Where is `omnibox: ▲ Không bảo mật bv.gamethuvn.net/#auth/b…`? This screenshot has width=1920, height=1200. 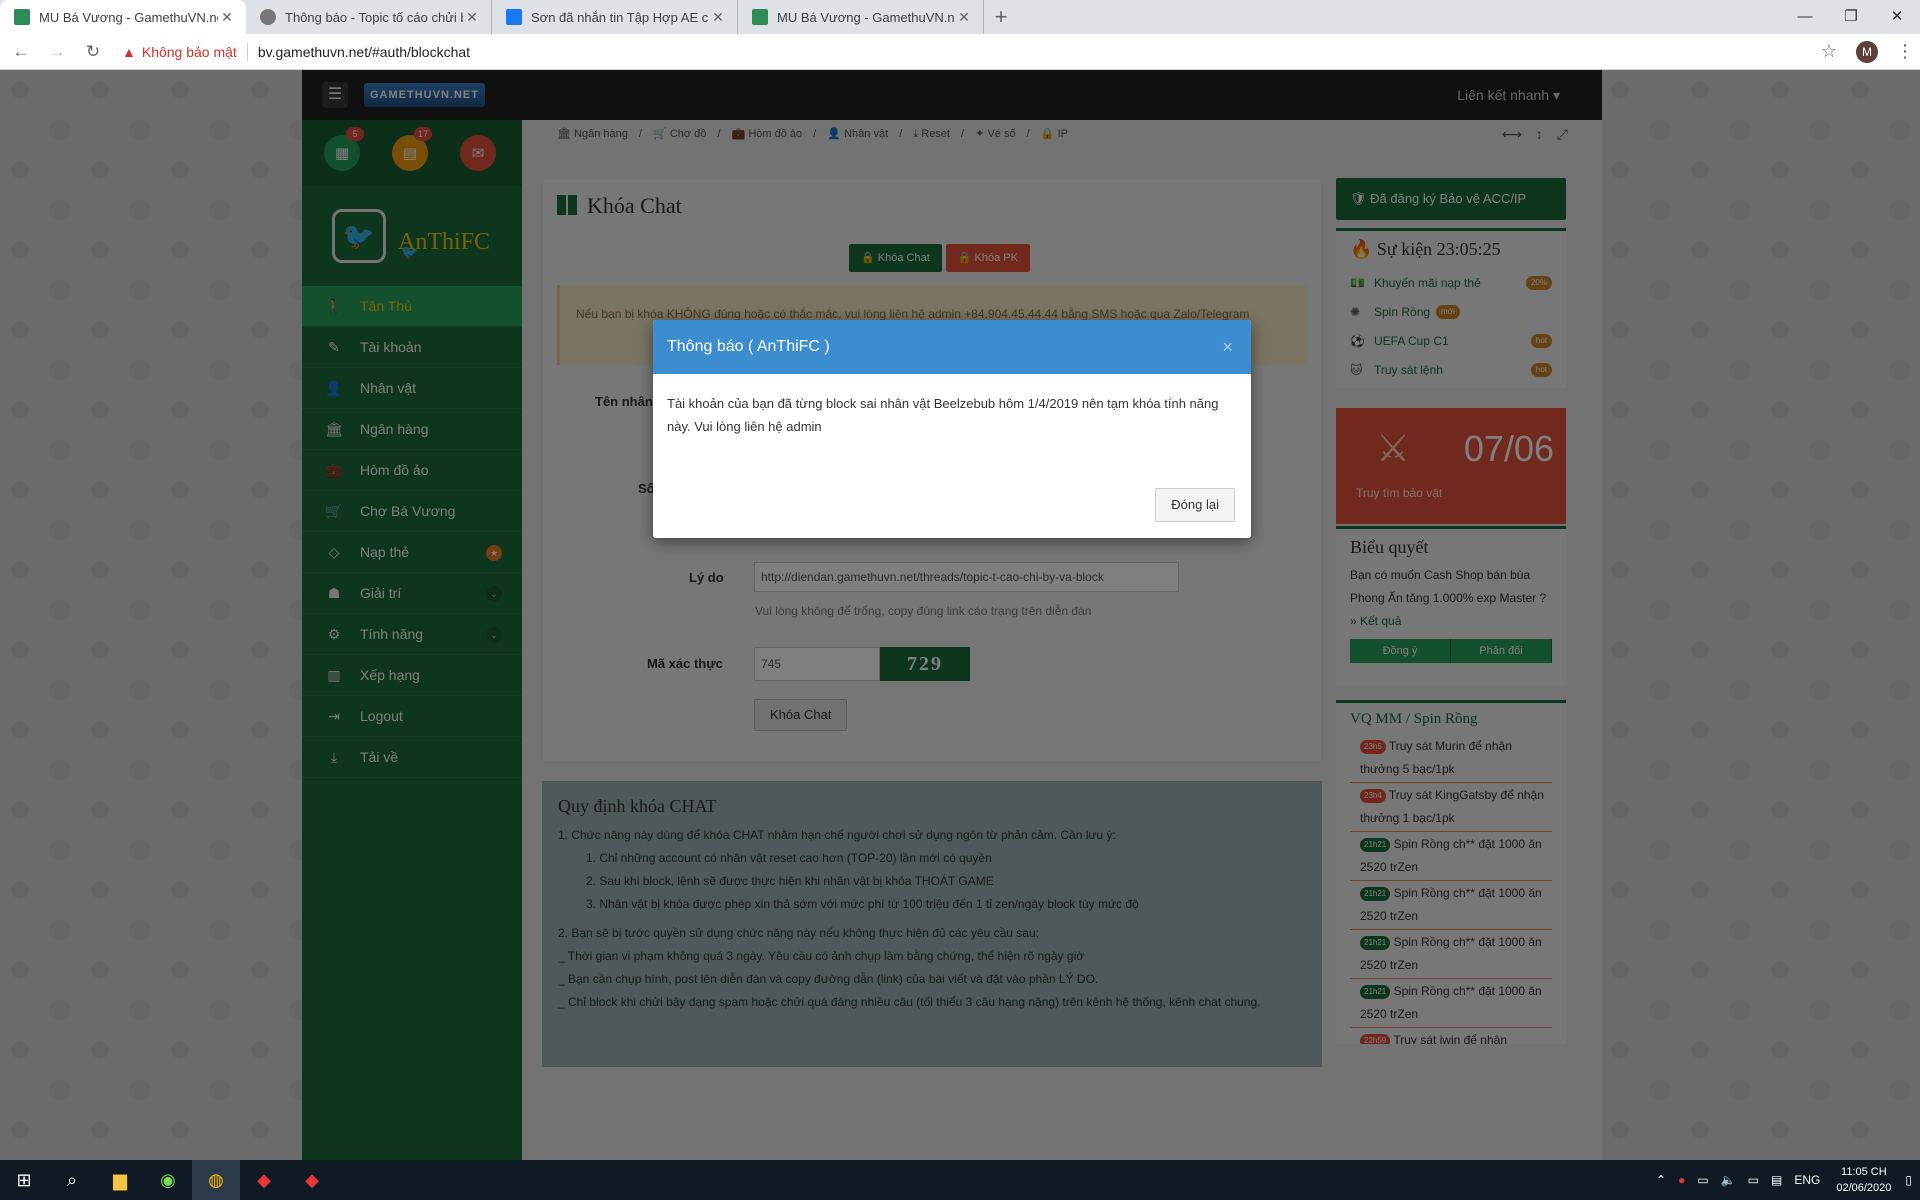 omnibox: ▲ Không bảo mật bv.gamethuvn.net/#auth/b… is located at coordinates (968, 52).